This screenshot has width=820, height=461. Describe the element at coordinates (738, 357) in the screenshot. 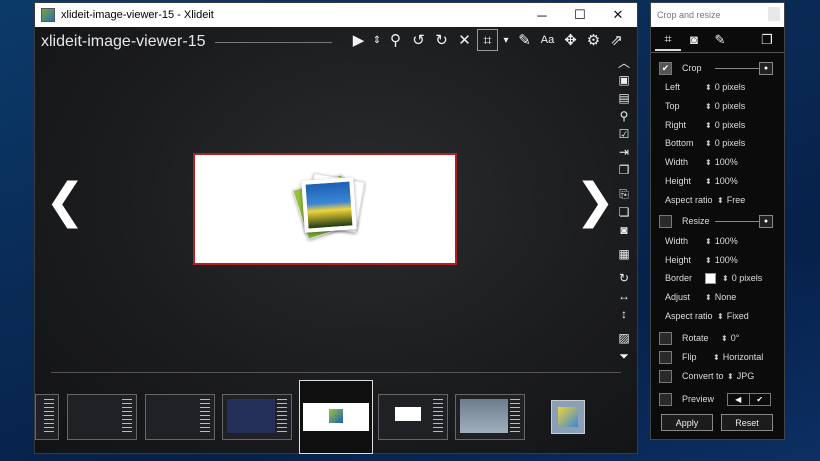

I see `flip-spinner: ⬍ Horizontal` at that location.